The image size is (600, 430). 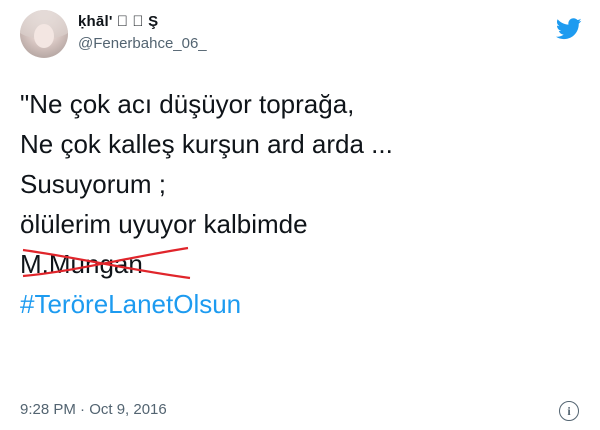 I want to click on hashtag-link: #TeröreLanetOlsun, so click(x=206, y=304).